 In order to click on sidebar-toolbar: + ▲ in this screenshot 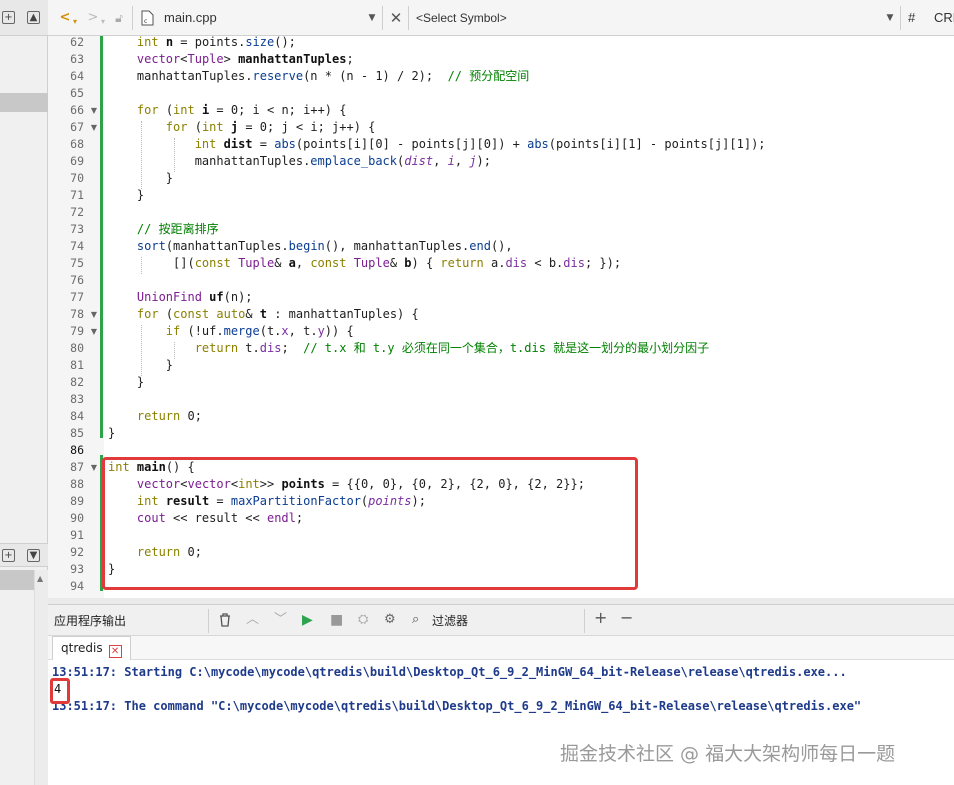, I will do `click(24, 18)`.